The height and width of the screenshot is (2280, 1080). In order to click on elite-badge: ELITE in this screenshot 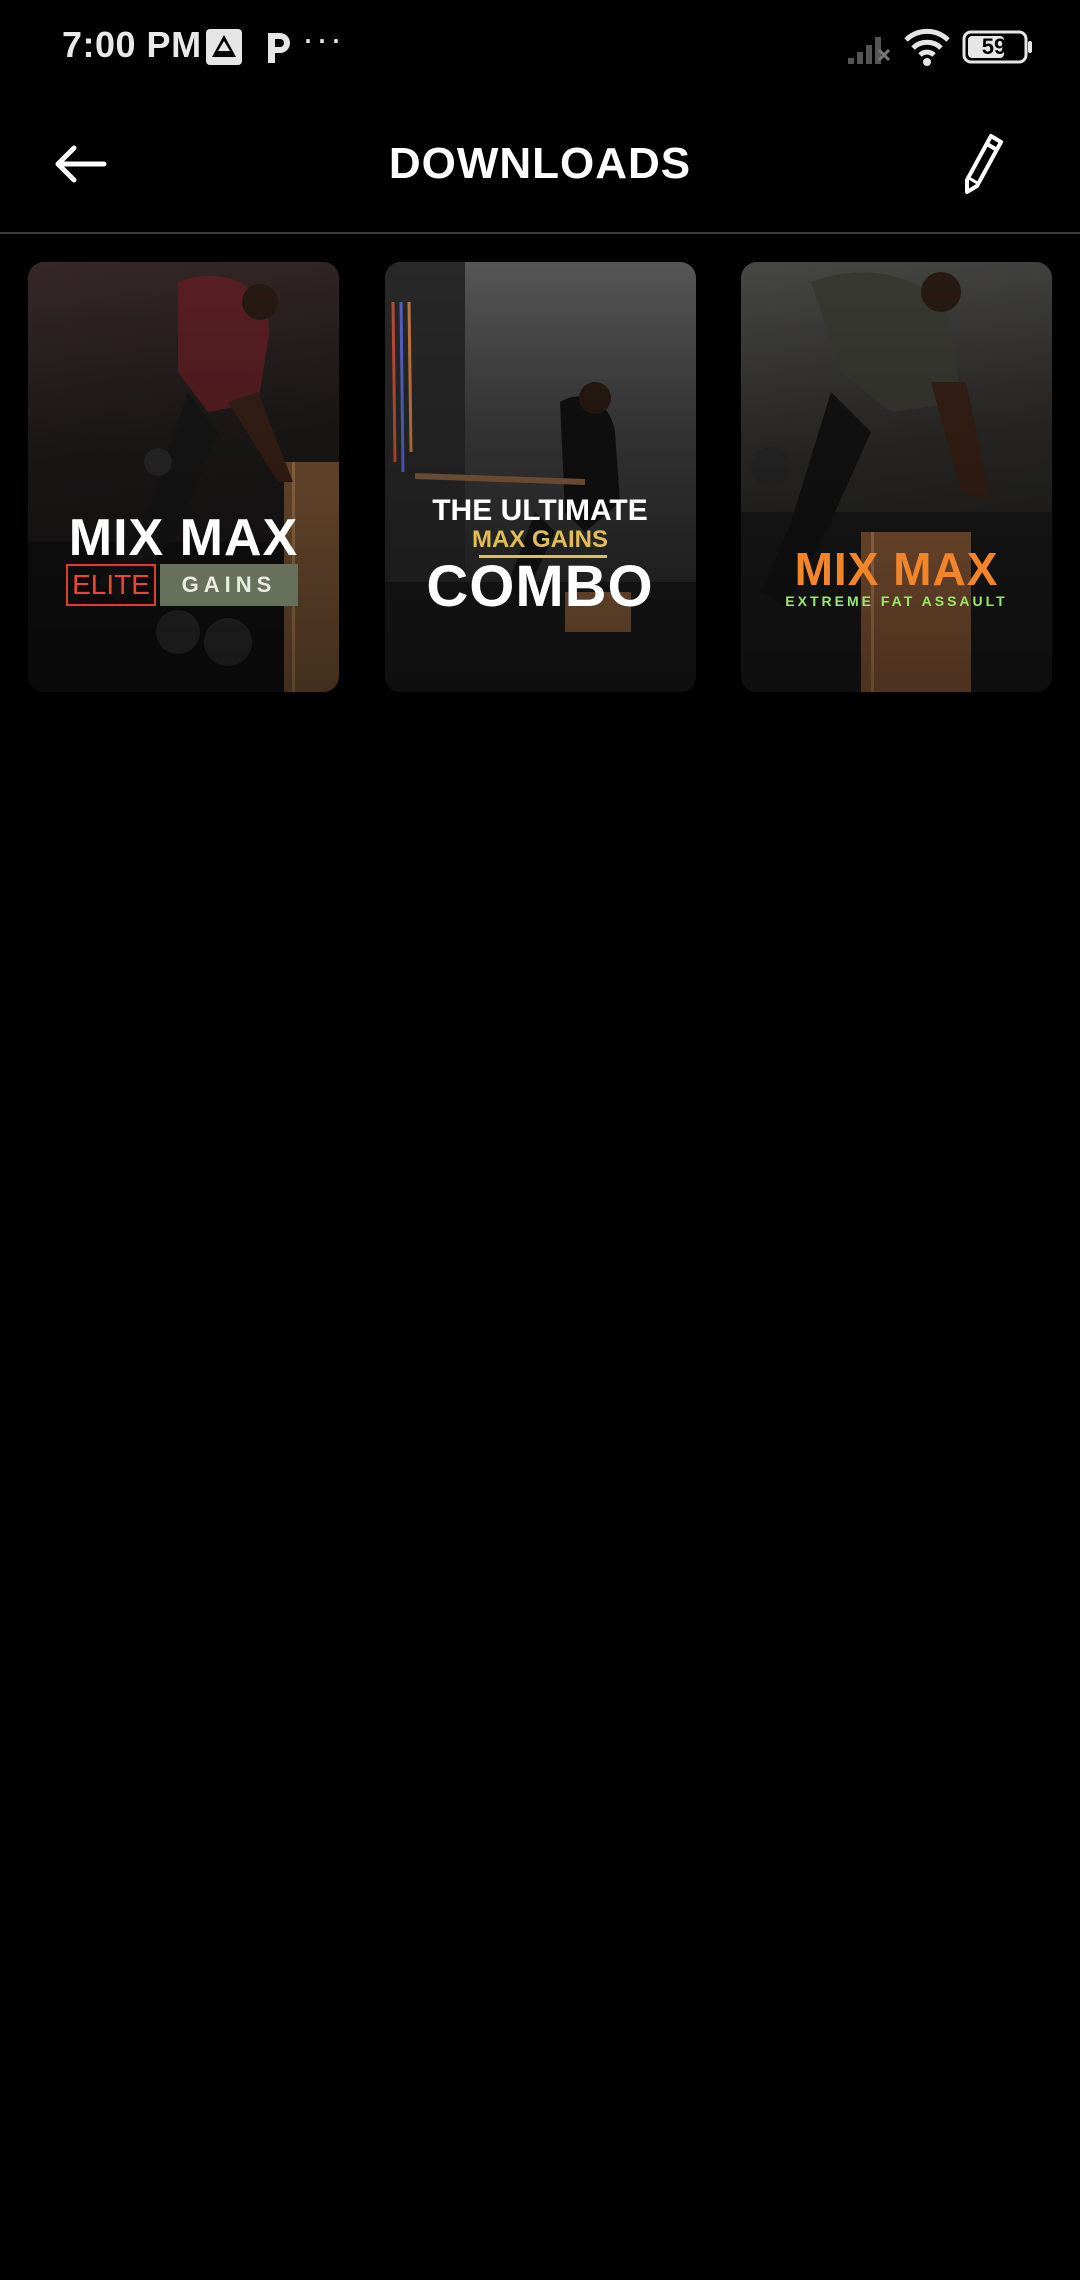, I will do `click(111, 585)`.